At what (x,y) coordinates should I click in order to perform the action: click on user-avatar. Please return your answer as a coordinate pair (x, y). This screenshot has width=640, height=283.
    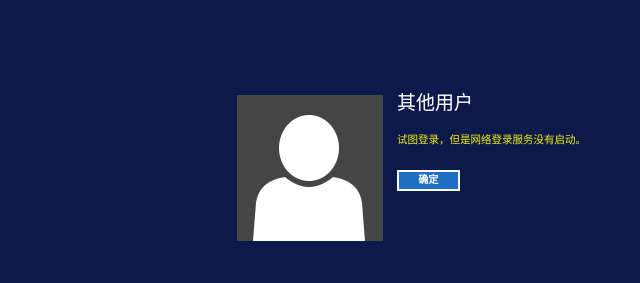
    Looking at the image, I should click on (310, 168).